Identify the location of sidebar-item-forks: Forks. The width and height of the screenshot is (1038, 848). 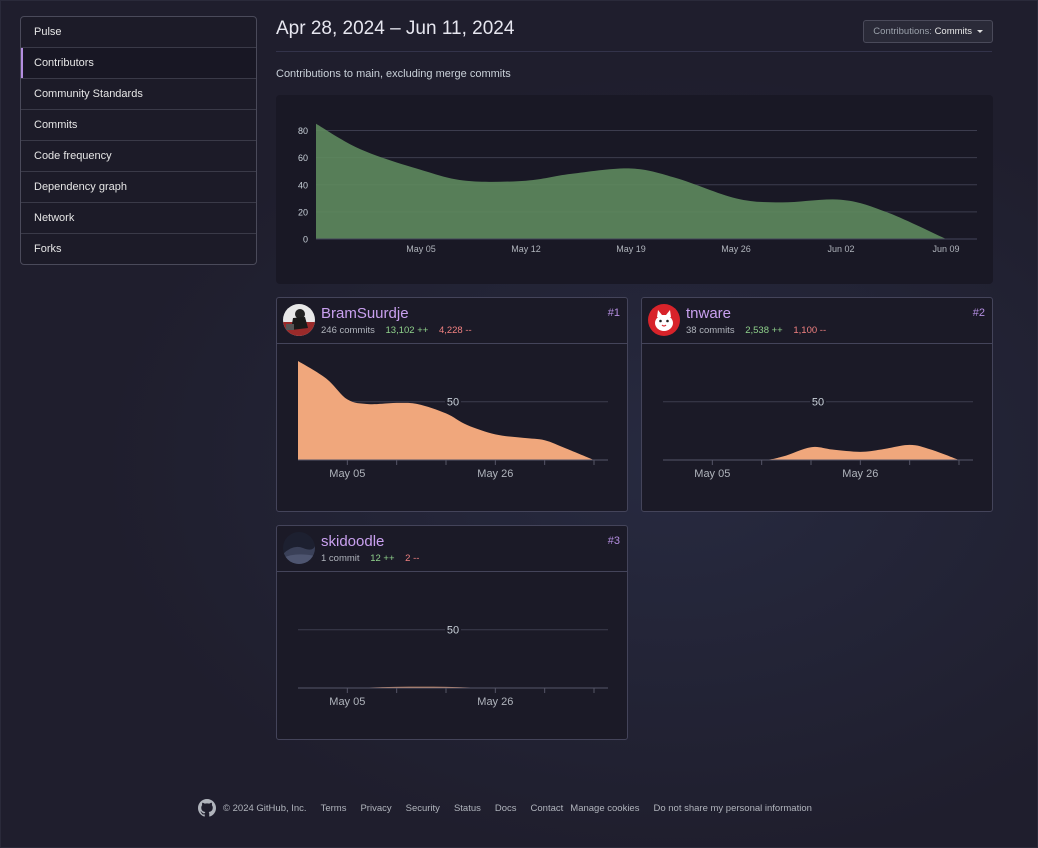
(138, 248).